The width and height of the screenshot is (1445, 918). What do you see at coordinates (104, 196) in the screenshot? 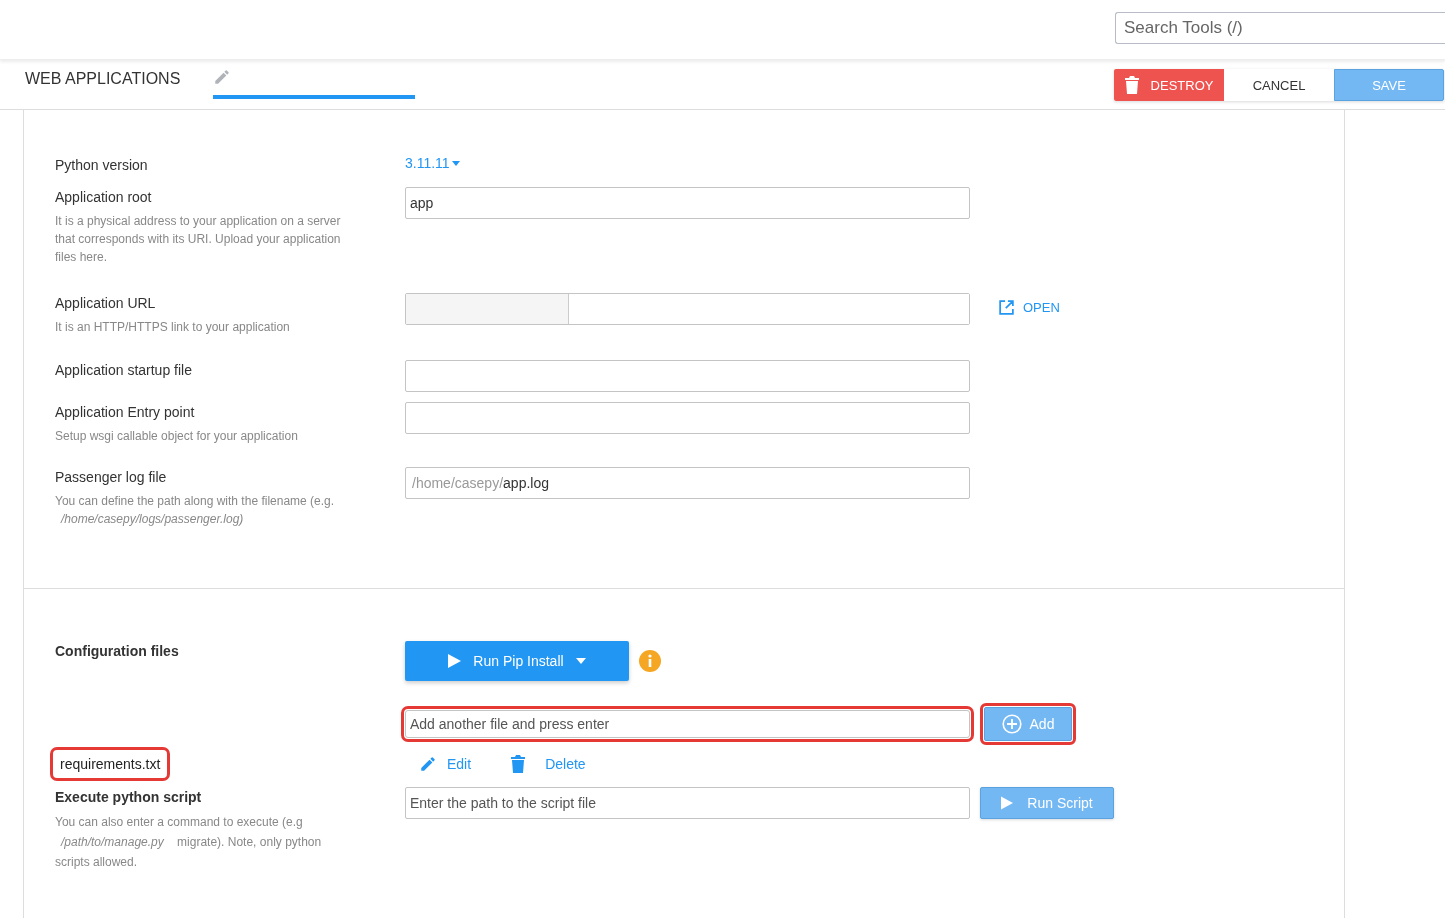
I see `field-label: Application root` at bounding box center [104, 196].